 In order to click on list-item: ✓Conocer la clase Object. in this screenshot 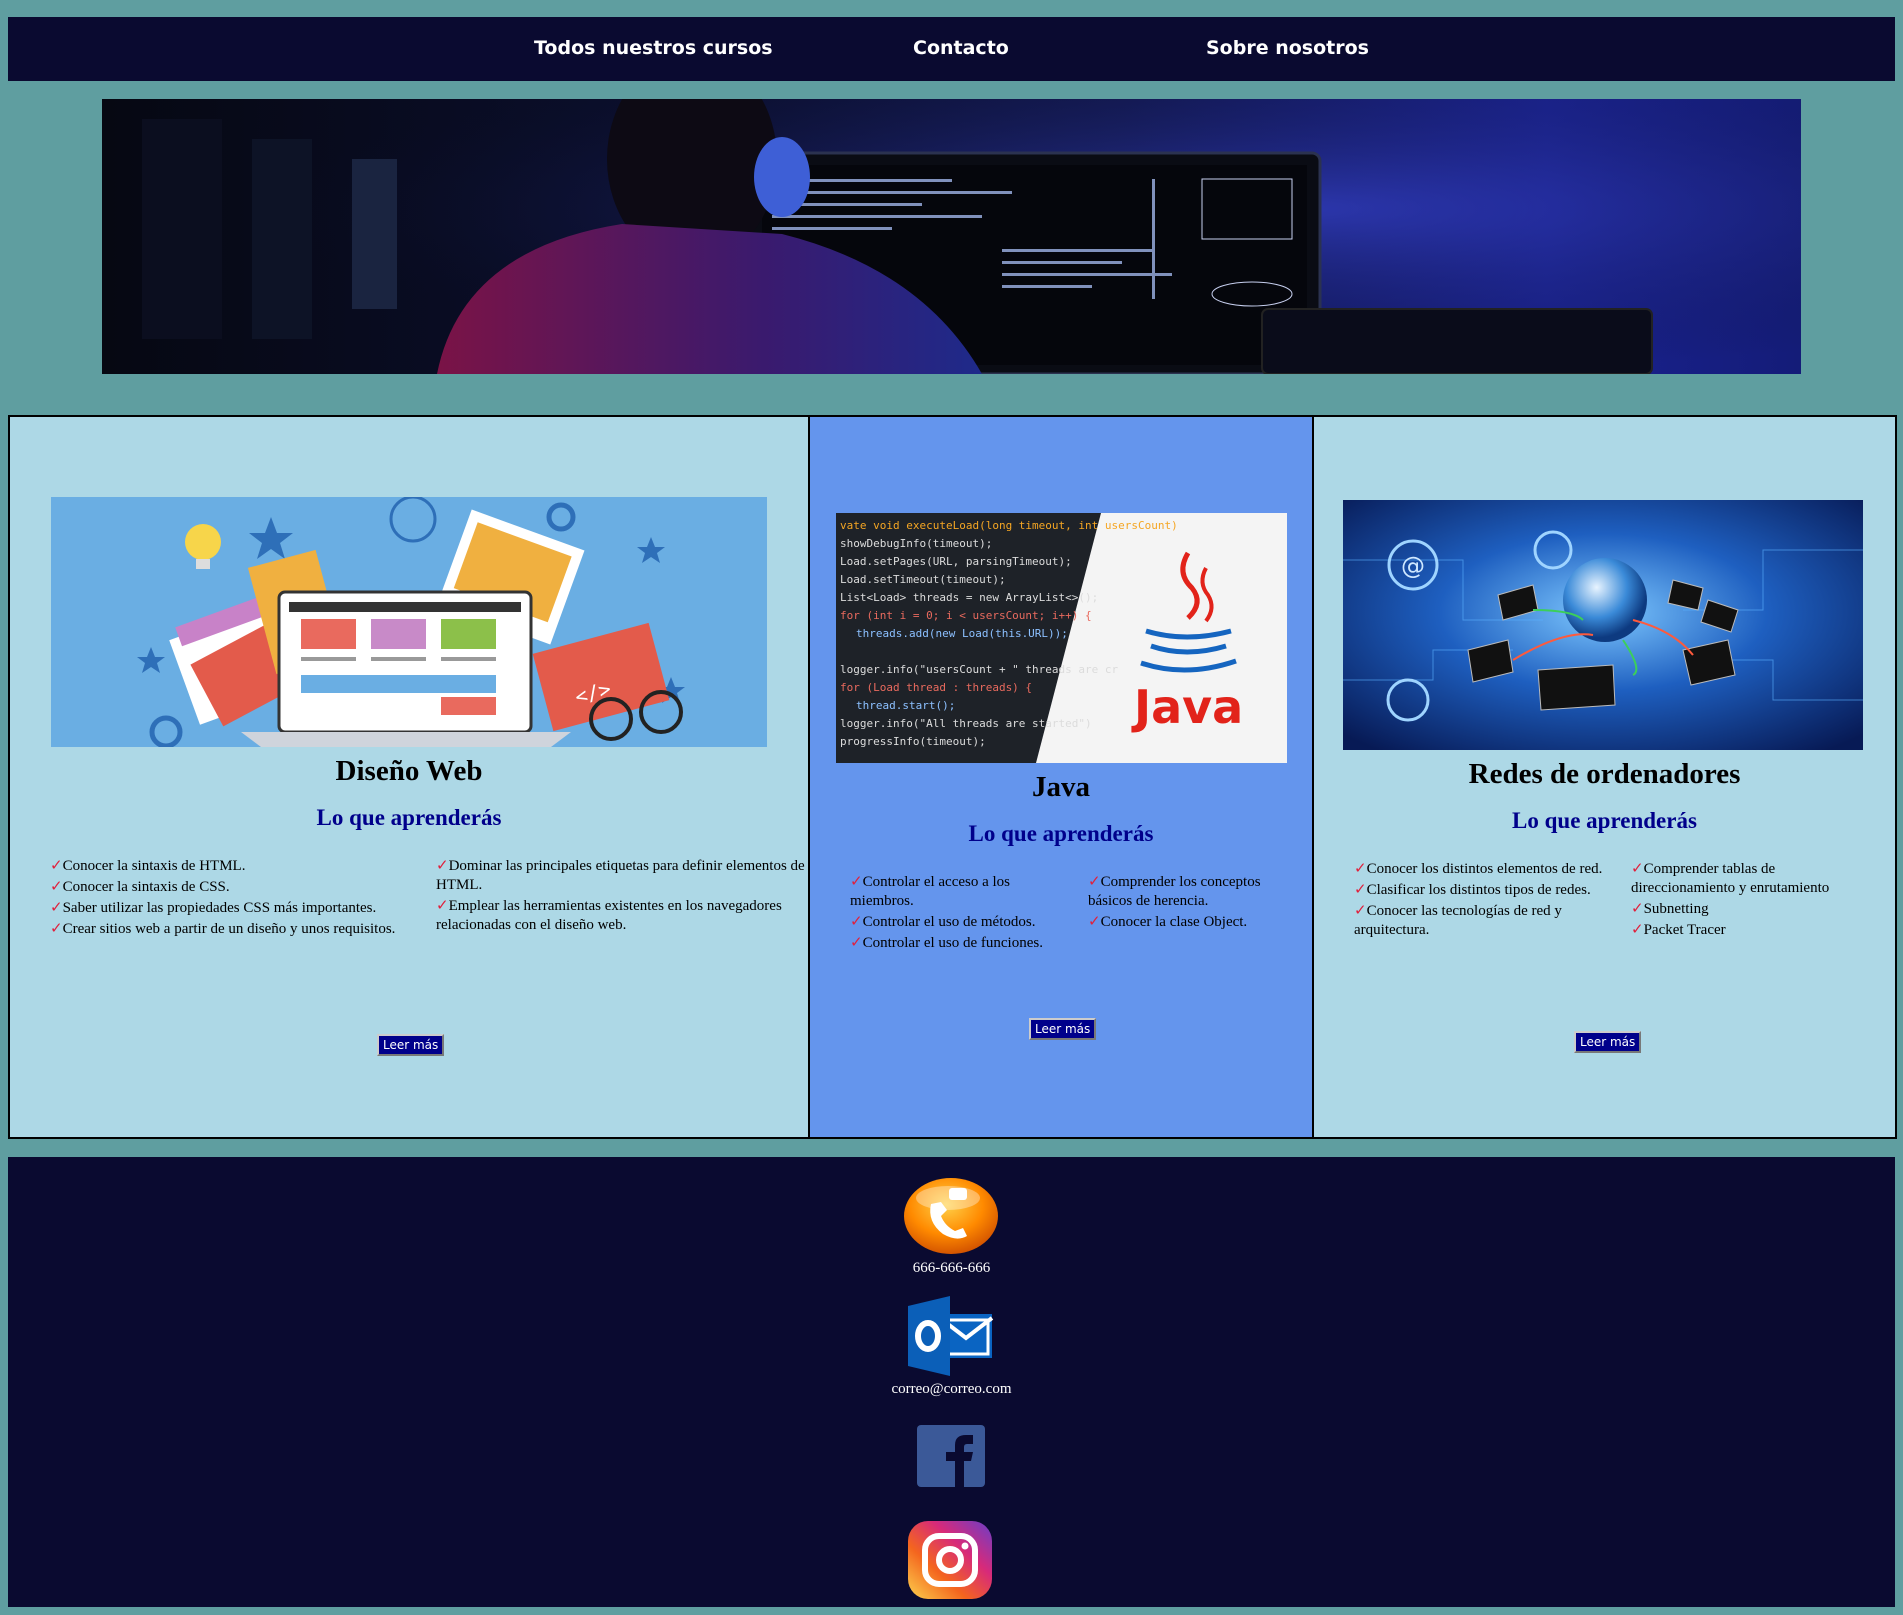, I will do `click(1168, 922)`.